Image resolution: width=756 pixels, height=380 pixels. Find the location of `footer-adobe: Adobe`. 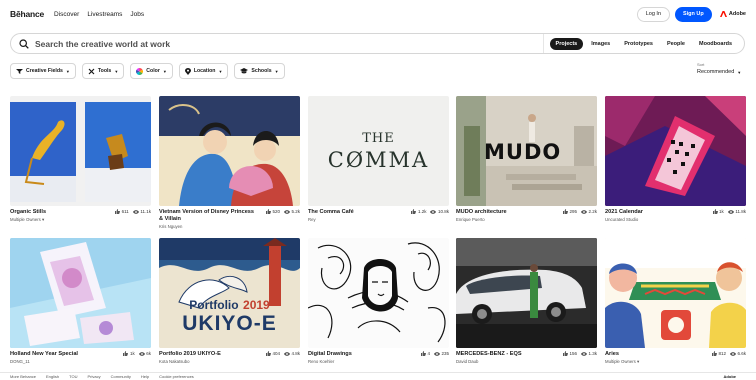

footer-adobe: Adobe is located at coordinates (730, 376).